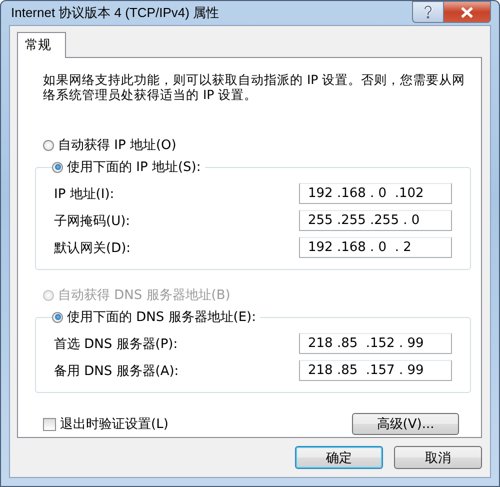 Image resolution: width=500 pixels, height=487 pixels. I want to click on field-label: 备用 DNS 服务器(A):, so click(116, 371).